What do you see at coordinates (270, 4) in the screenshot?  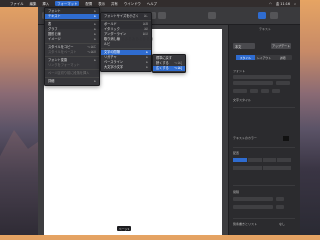 I see `wifi-icon: ◠` at bounding box center [270, 4].